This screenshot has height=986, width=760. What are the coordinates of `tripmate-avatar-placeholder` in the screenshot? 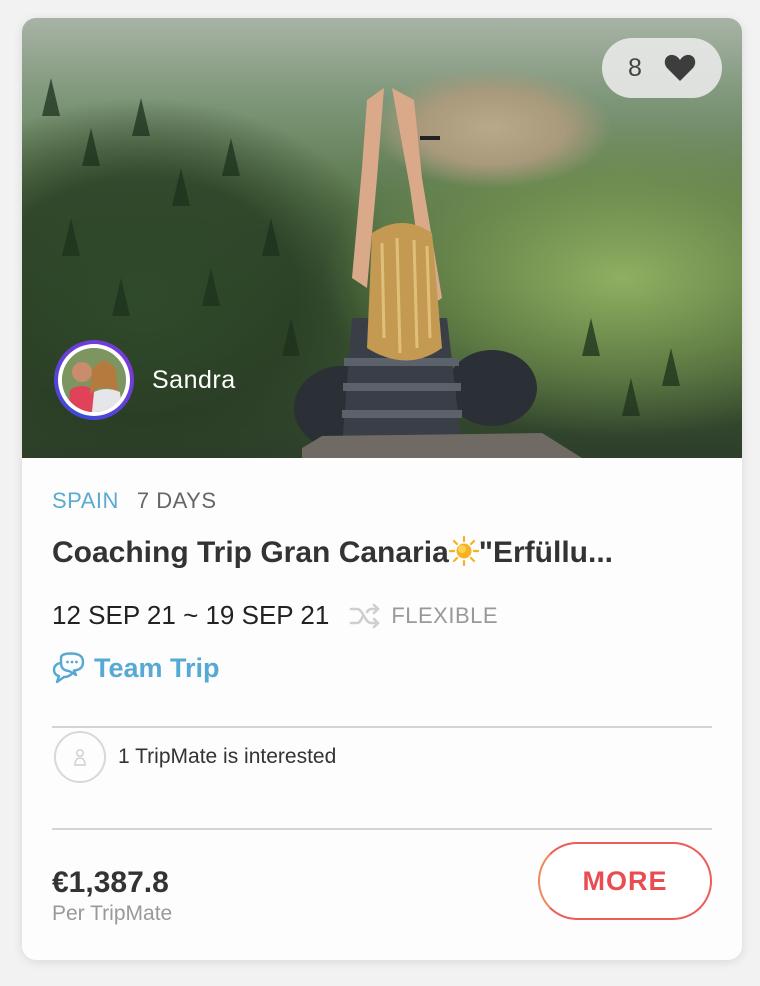 It's located at (80, 757).